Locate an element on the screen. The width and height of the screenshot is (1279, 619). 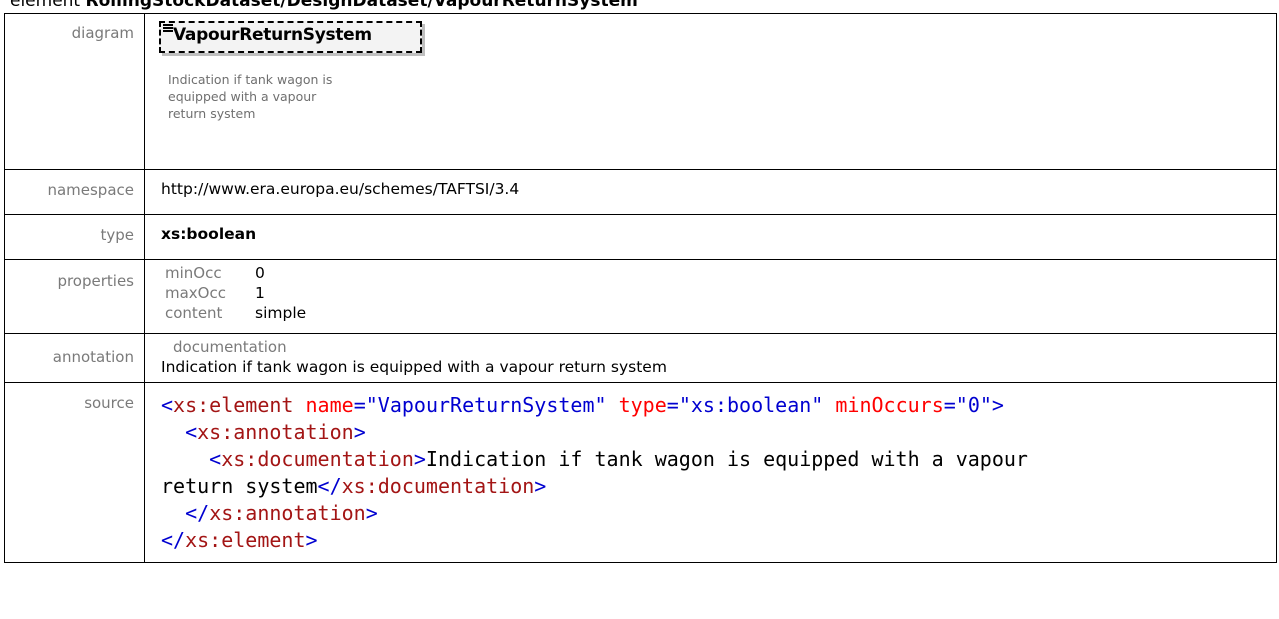
annotation-key: documentation is located at coordinates (230, 347).